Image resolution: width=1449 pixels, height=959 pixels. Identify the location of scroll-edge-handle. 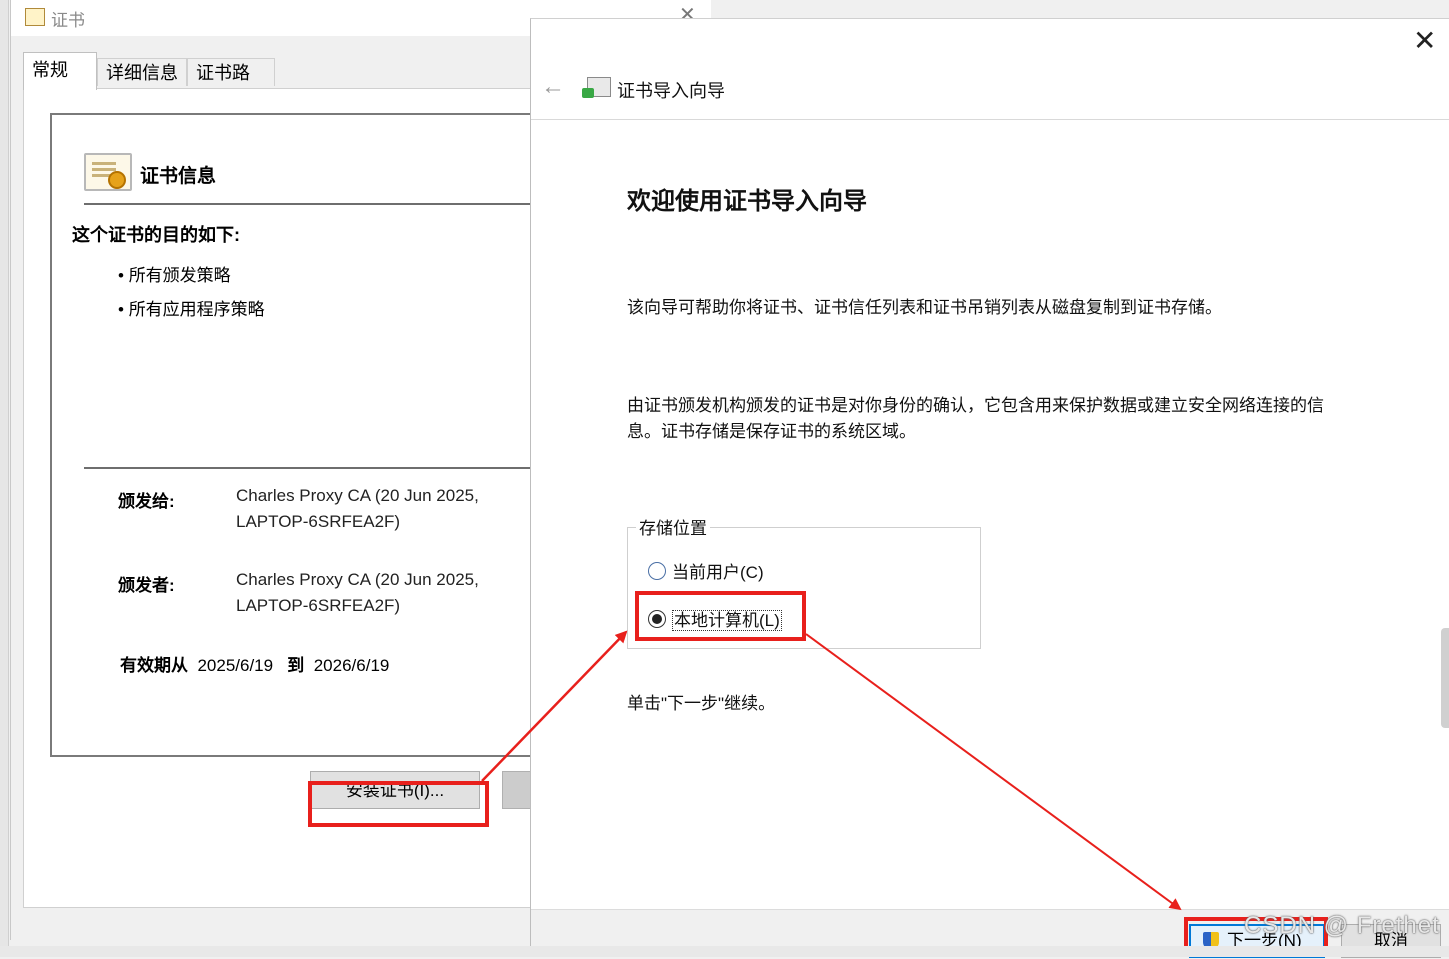
(1445, 678).